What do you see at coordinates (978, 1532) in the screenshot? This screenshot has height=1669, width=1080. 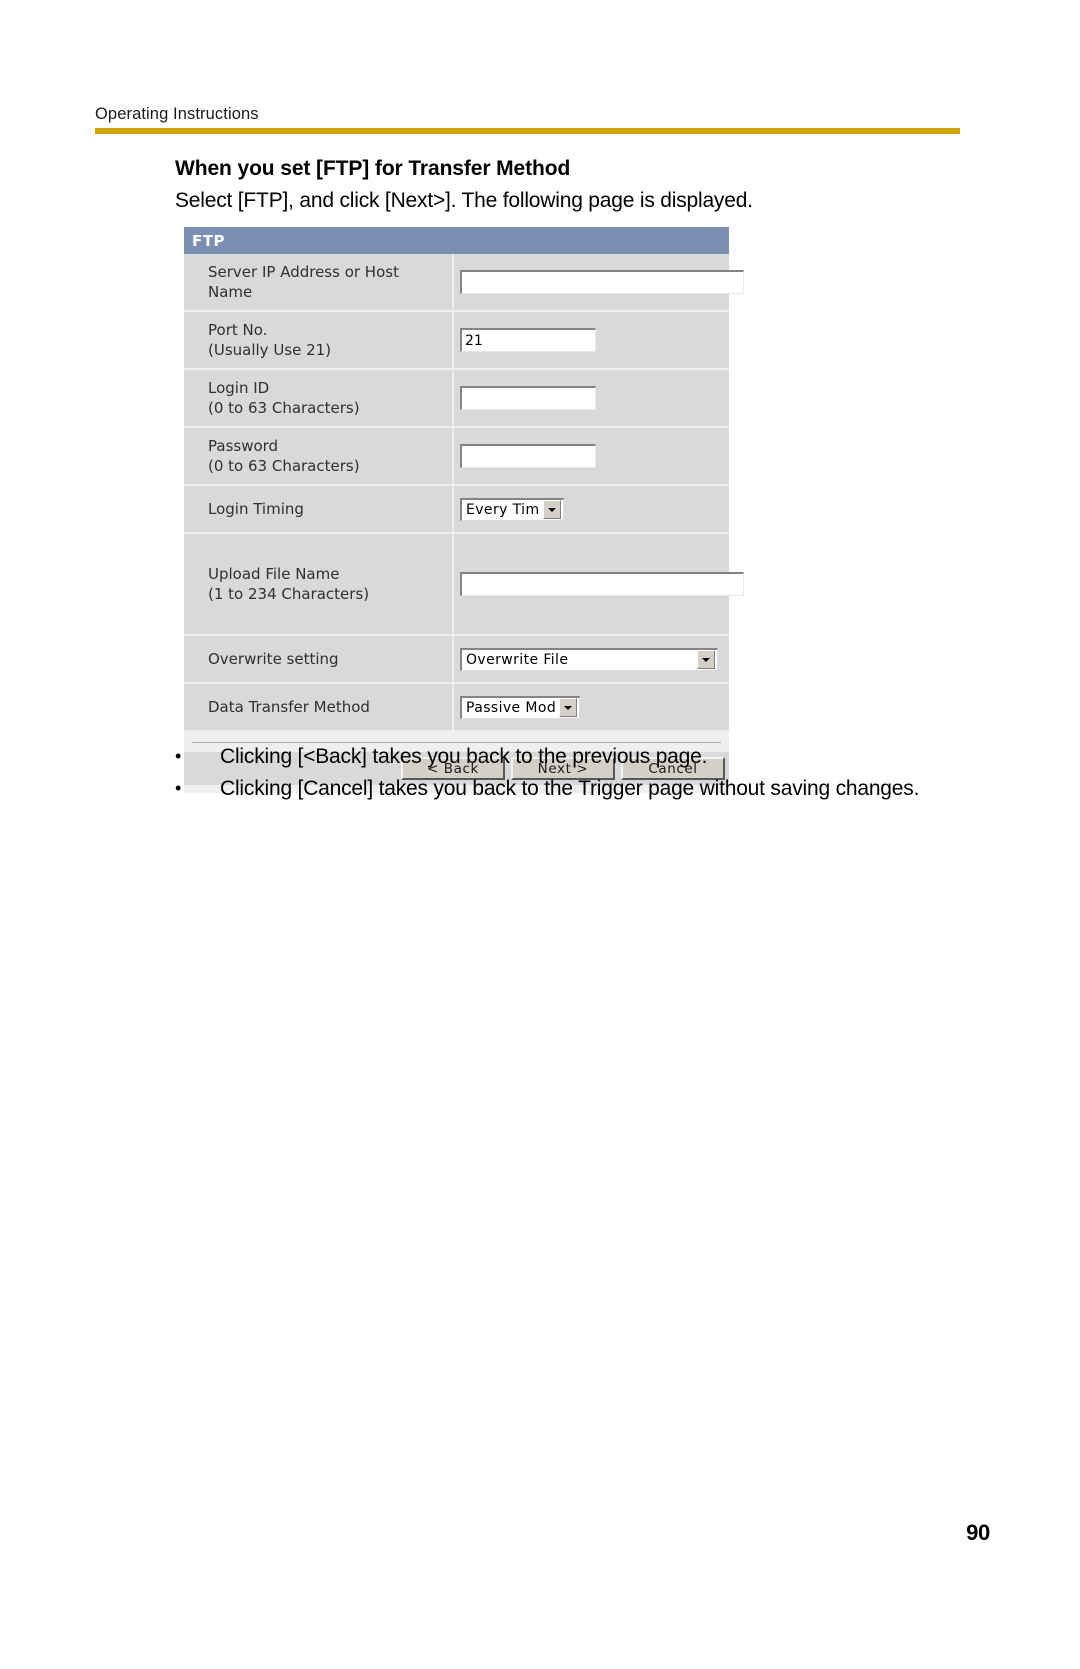 I see `page-number: 90` at bounding box center [978, 1532].